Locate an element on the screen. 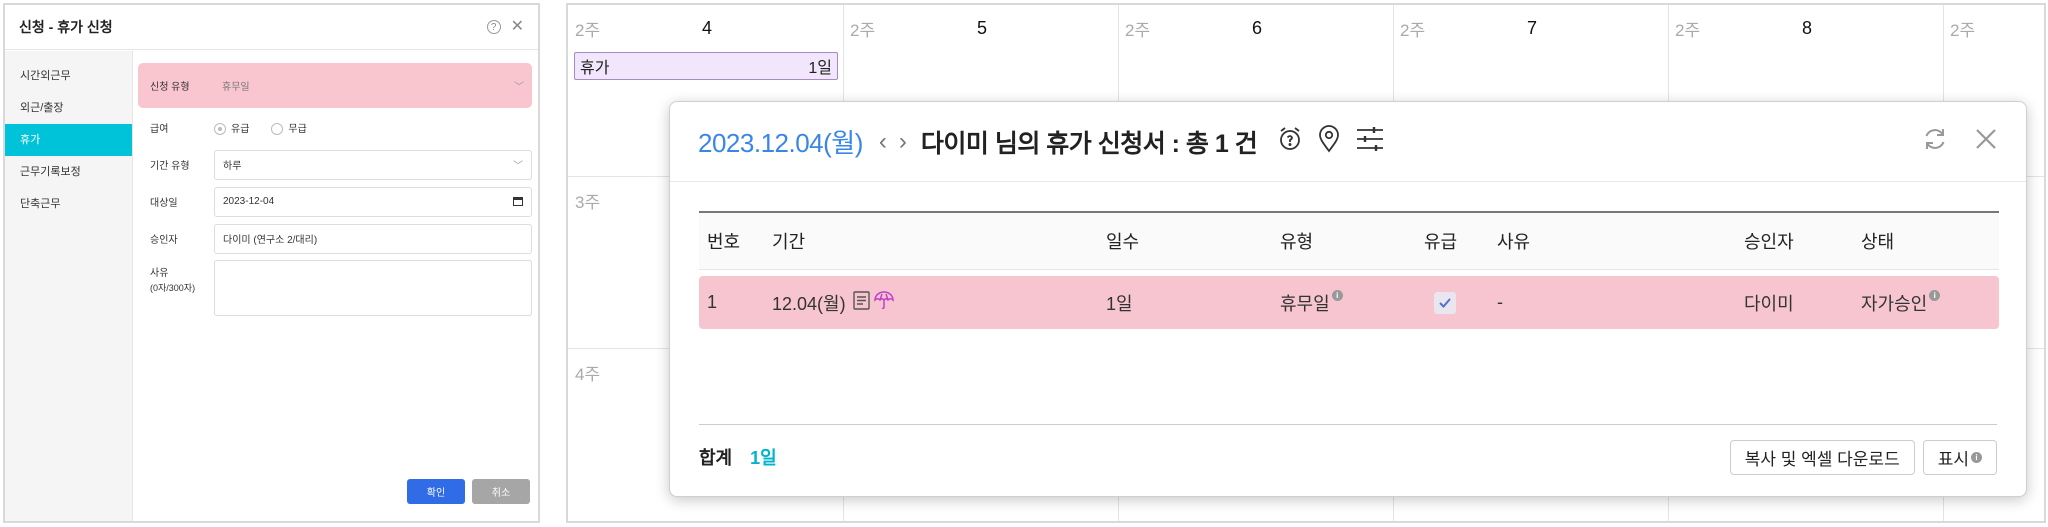  date-input: 2023-12-04 is located at coordinates (373, 201).